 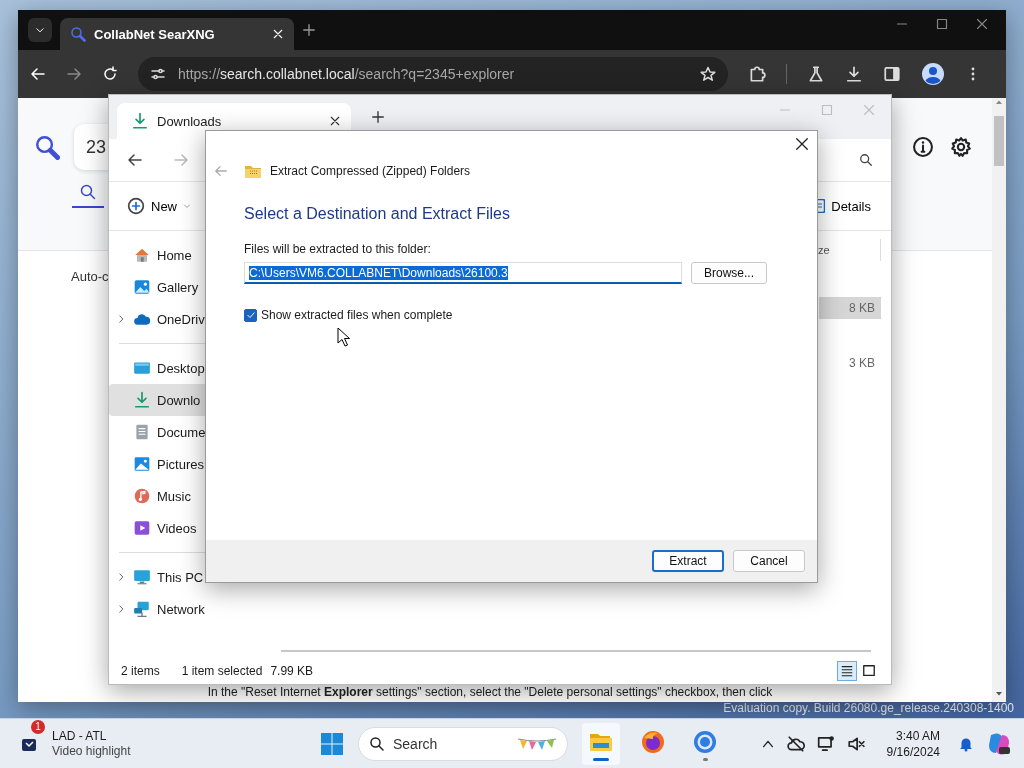 What do you see at coordinates (917, 735) in the screenshot?
I see `clock-time: 3:40 AM` at bounding box center [917, 735].